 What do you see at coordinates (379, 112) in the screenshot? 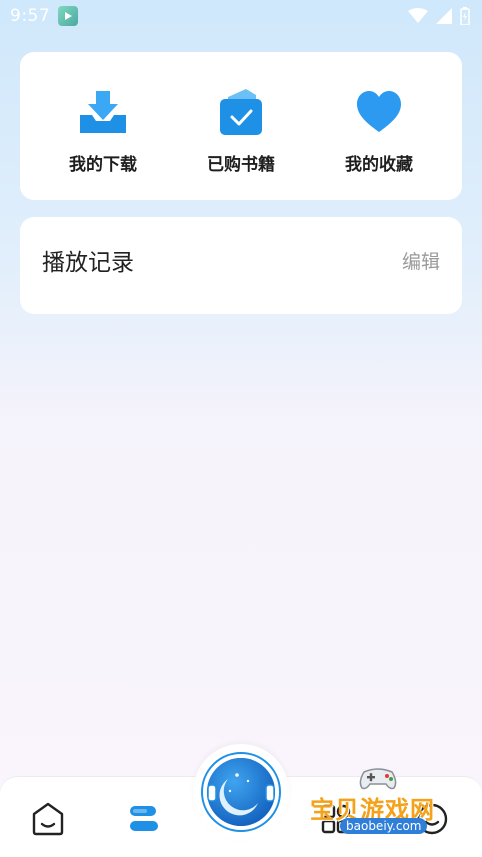
I see `heart-icon` at bounding box center [379, 112].